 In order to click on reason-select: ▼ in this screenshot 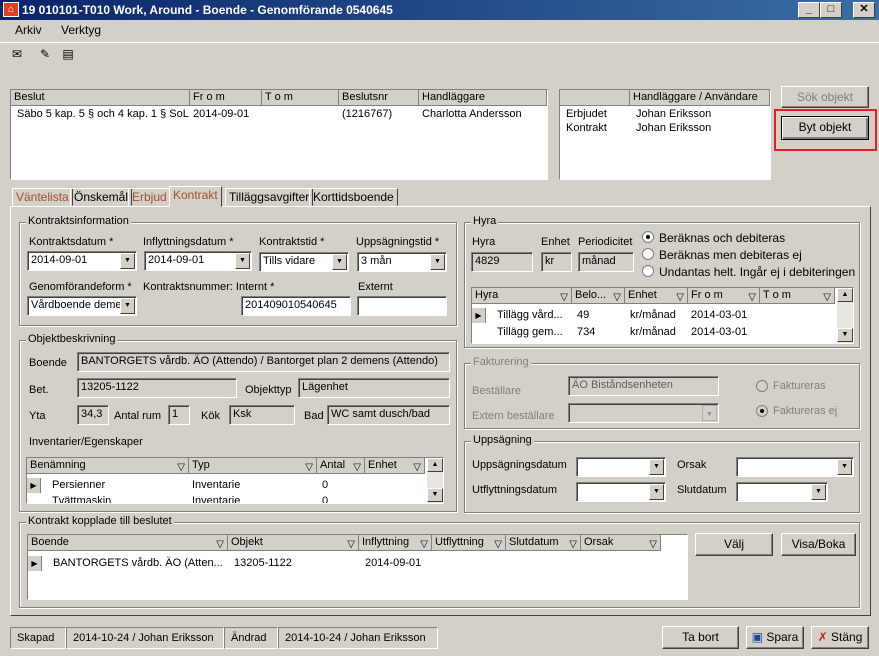, I will do `click(795, 467)`.